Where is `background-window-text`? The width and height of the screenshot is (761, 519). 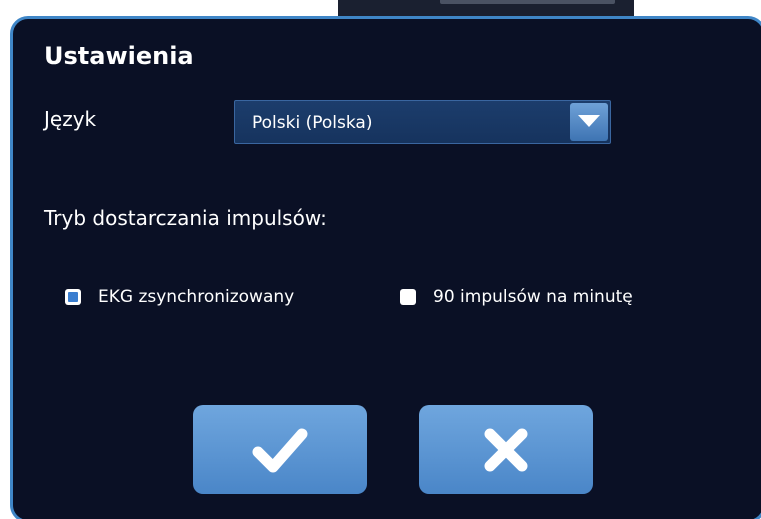
background-window-text is located at coordinates (527, 2).